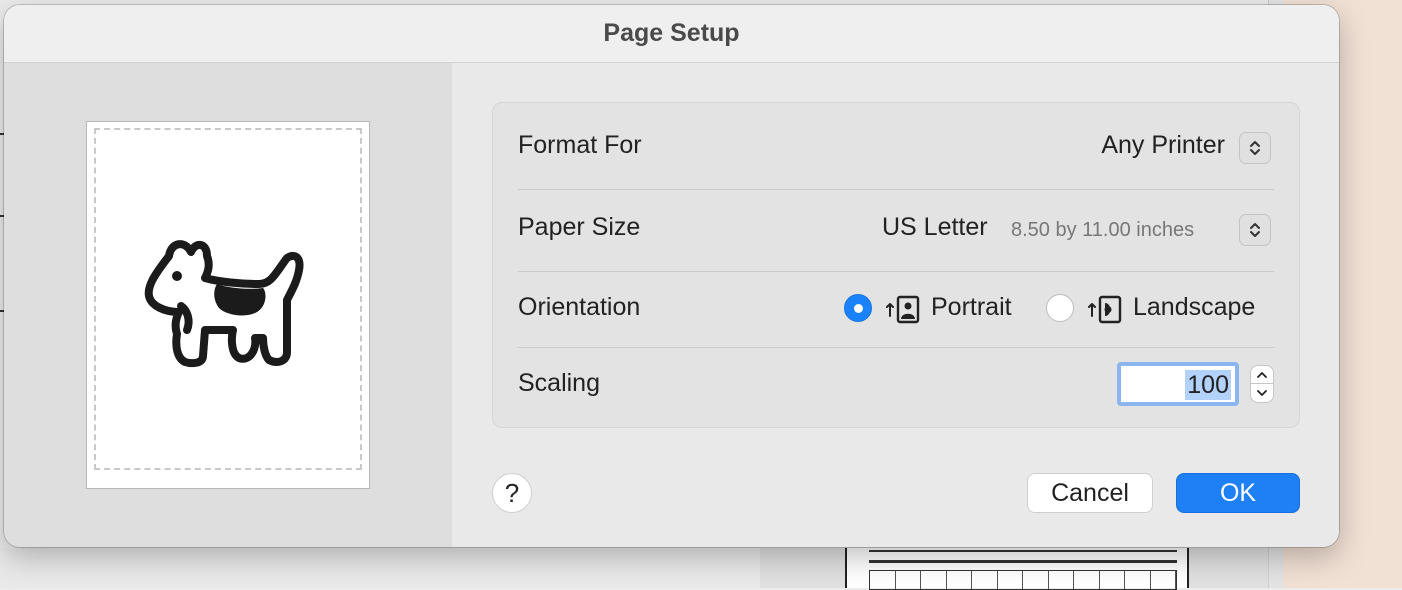 The width and height of the screenshot is (1402, 590). Describe the element at coordinates (579, 307) in the screenshot. I see `orientation-label: Orientation` at that location.